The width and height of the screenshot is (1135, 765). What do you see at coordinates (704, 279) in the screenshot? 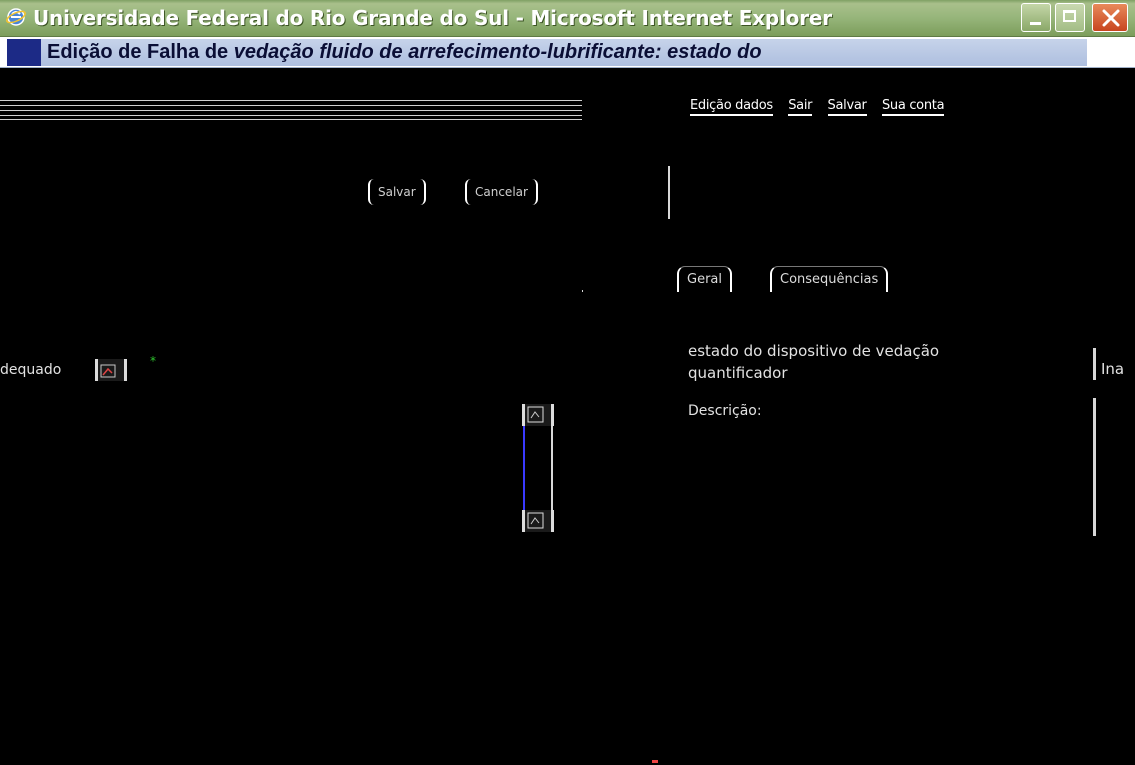
I see `tab-geral: Geral` at bounding box center [704, 279].